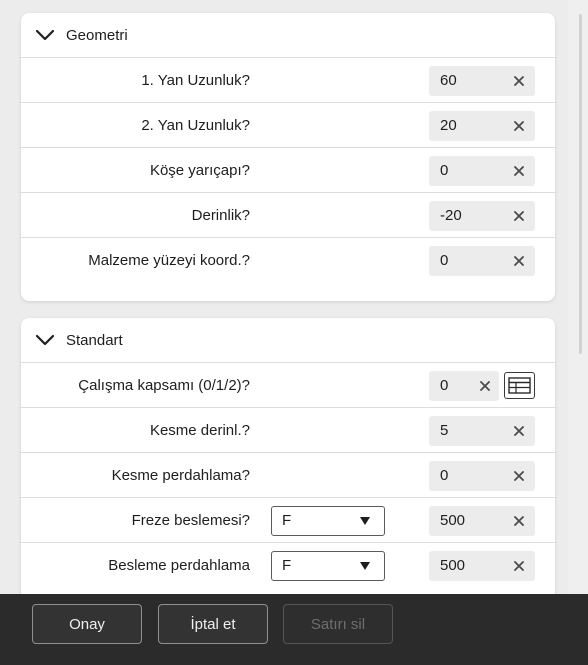 The image size is (588, 665). What do you see at coordinates (97, 35) in the screenshot?
I see `section-title: Geometri` at bounding box center [97, 35].